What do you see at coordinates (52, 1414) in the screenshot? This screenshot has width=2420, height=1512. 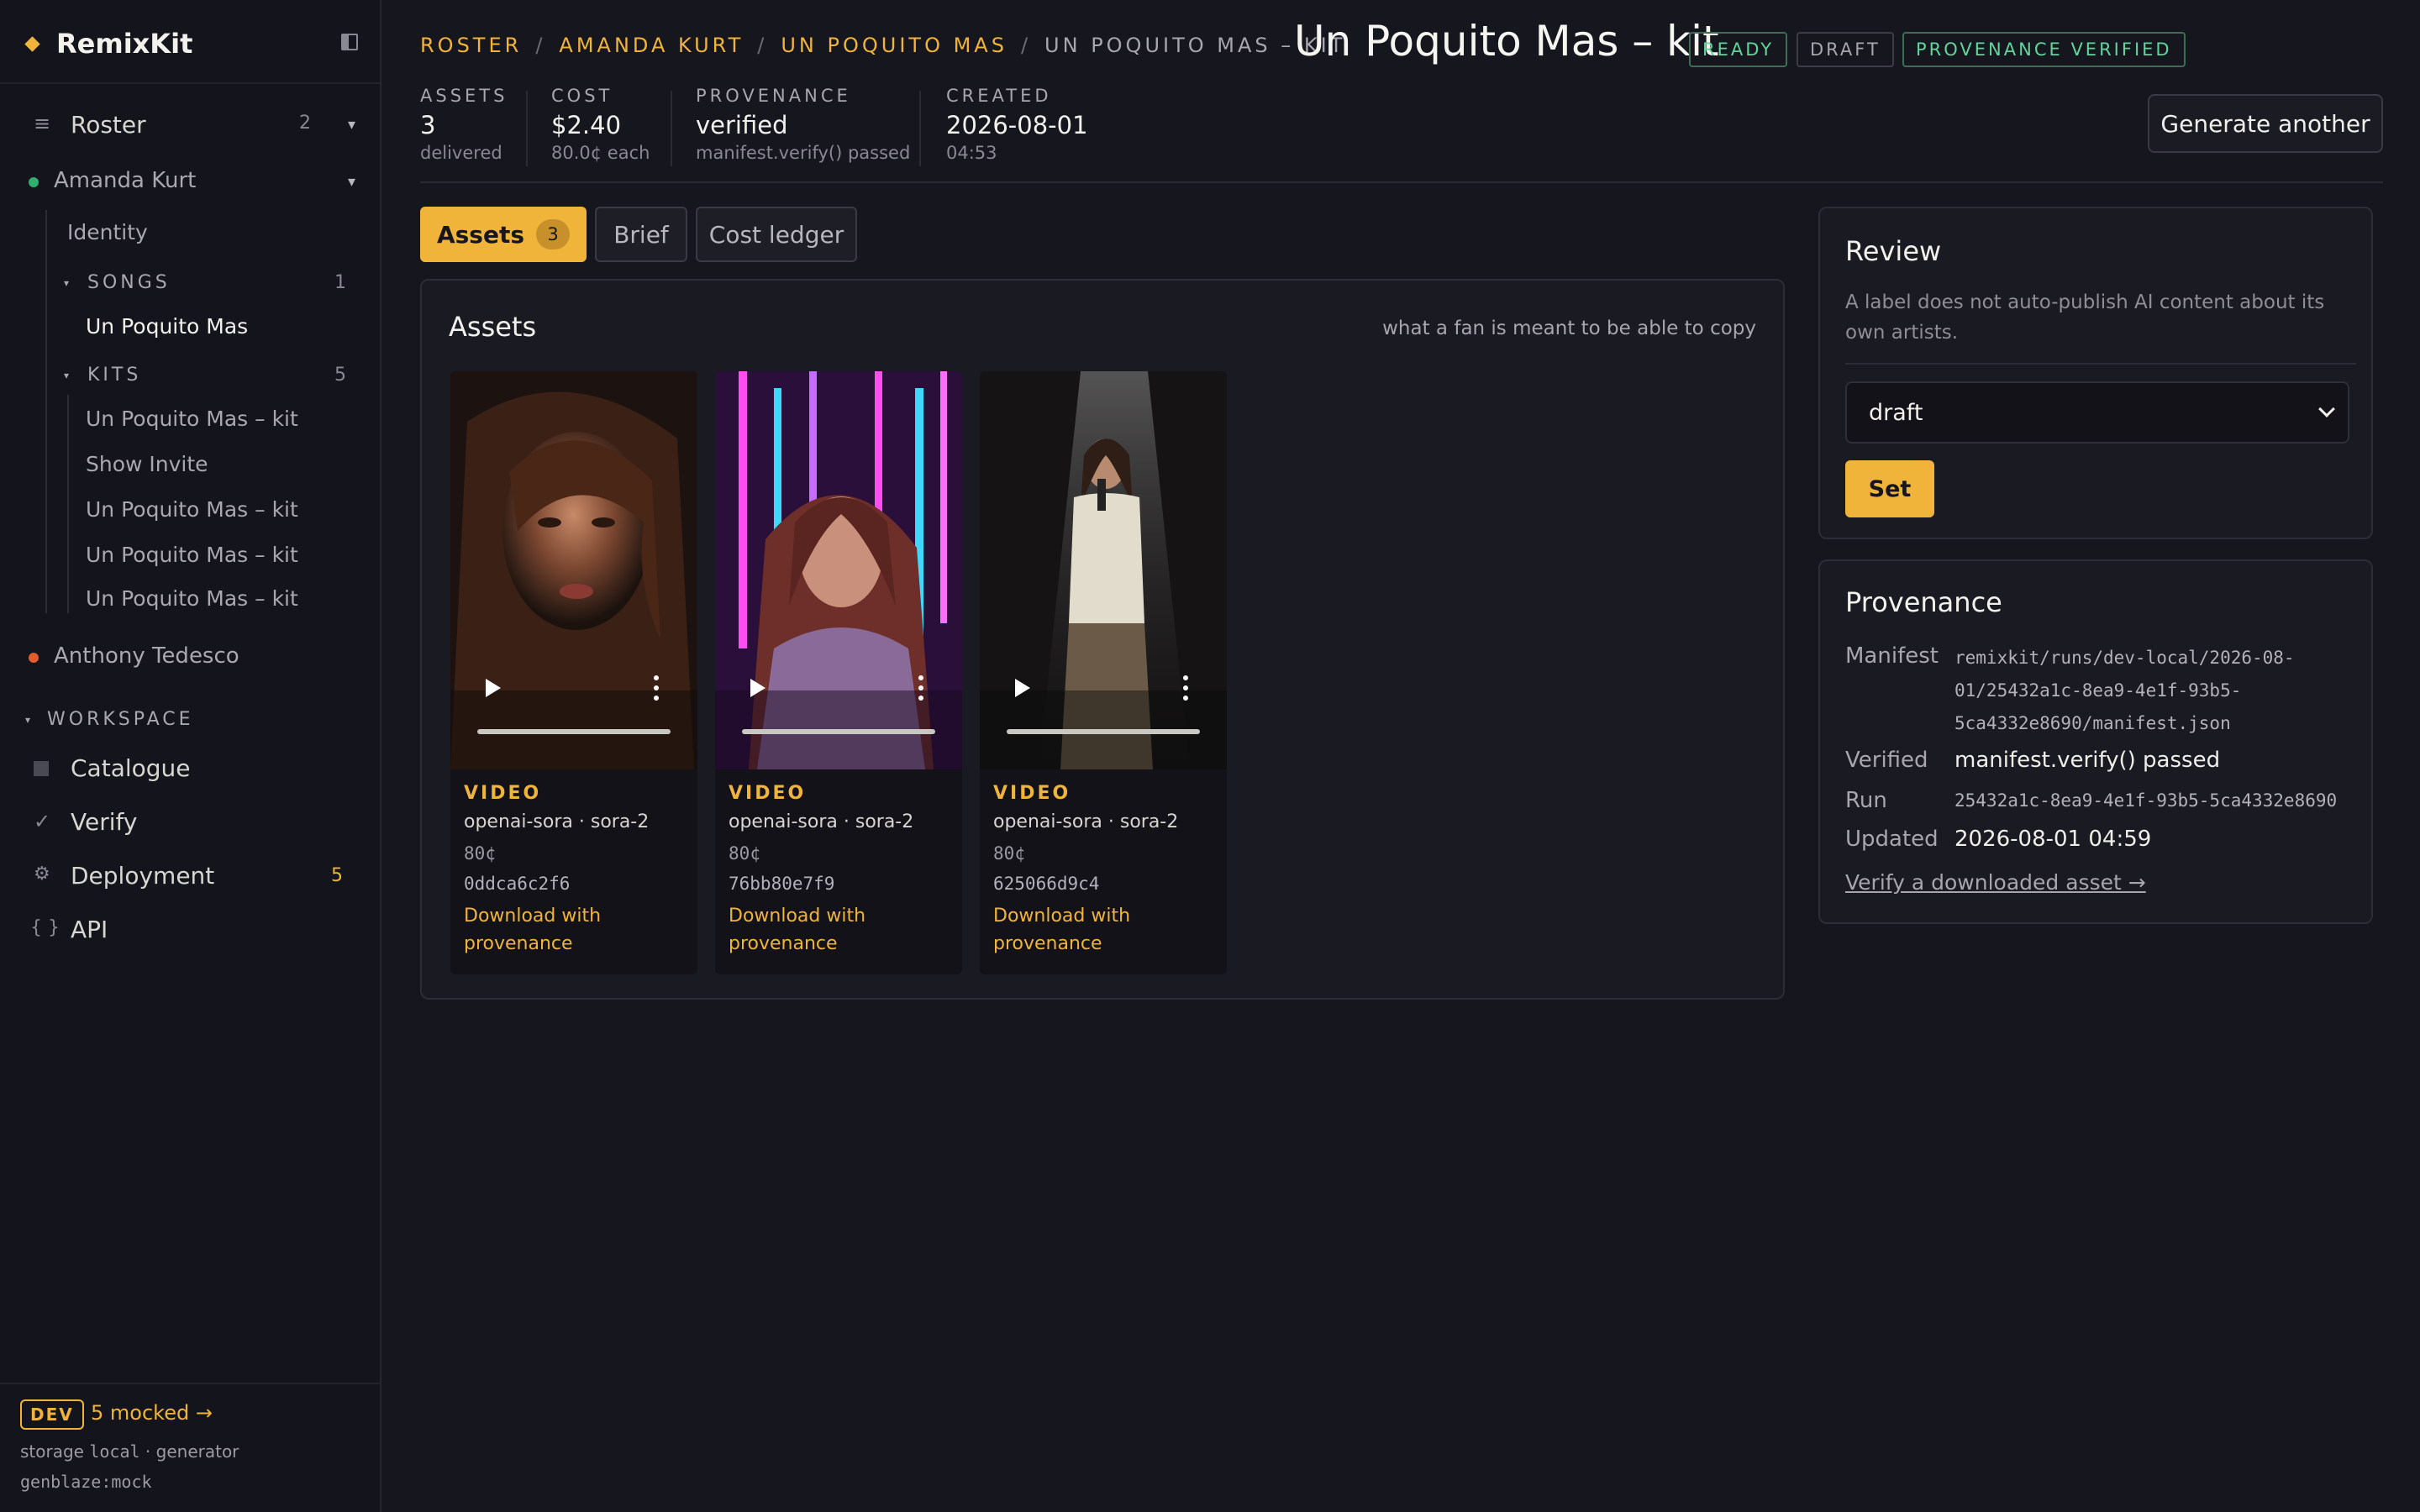 I see `dev-badge: DEV` at bounding box center [52, 1414].